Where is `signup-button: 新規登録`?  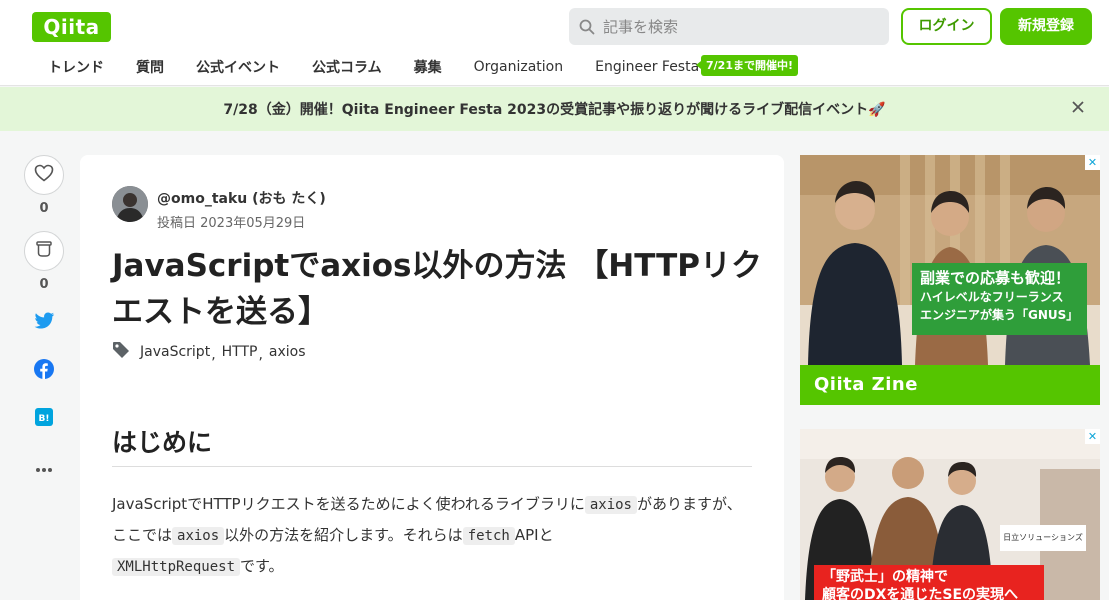 signup-button: 新規登録 is located at coordinates (1046, 26).